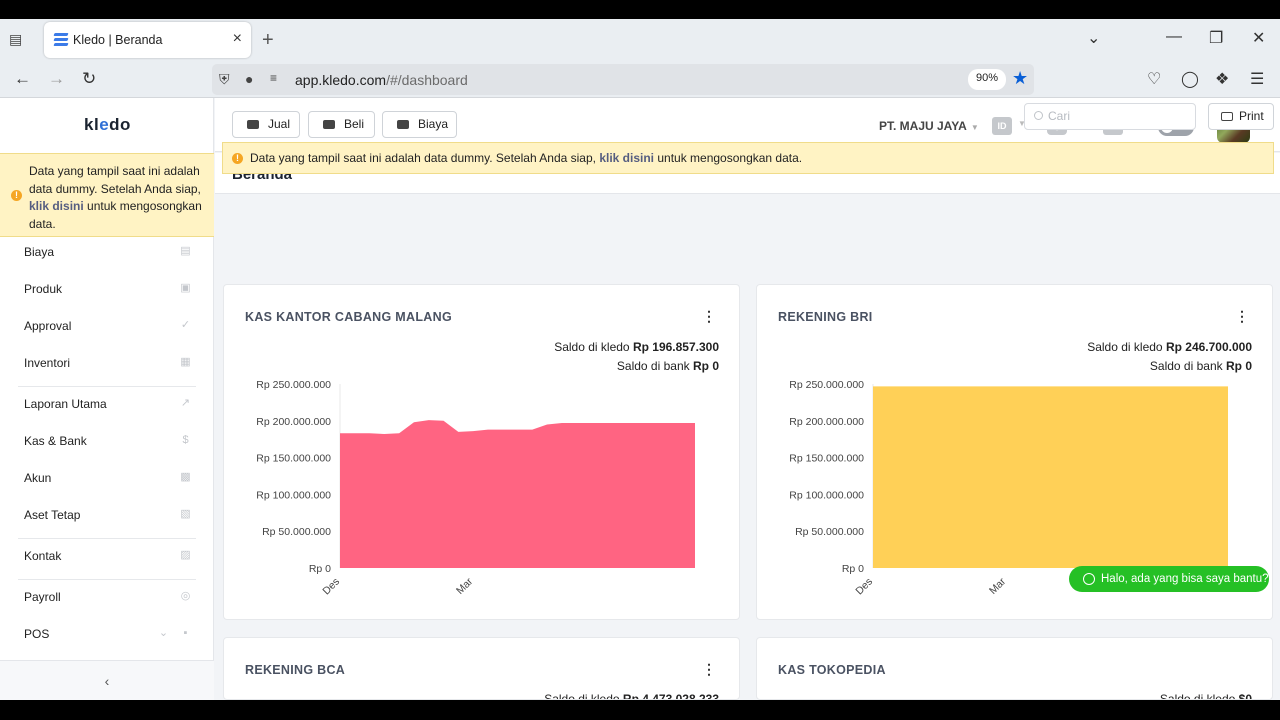 The height and width of the screenshot is (720, 1280). Describe the element at coordinates (1093, 38) in the screenshot. I see `tab-overflow-chevron-icon: ⌄` at that location.